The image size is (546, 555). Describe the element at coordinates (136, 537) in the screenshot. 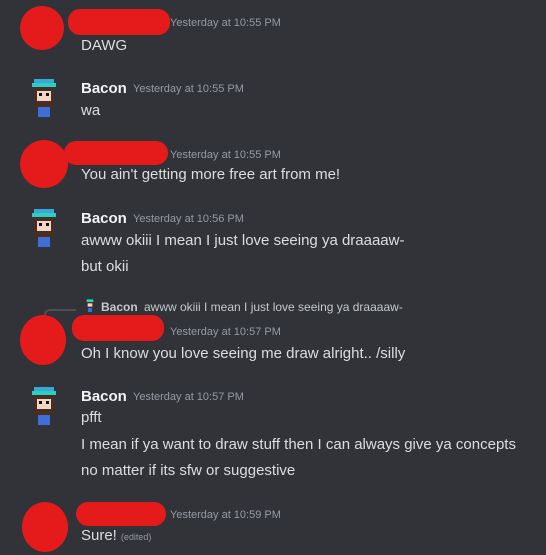

I see `edited-label: (edited)` at that location.